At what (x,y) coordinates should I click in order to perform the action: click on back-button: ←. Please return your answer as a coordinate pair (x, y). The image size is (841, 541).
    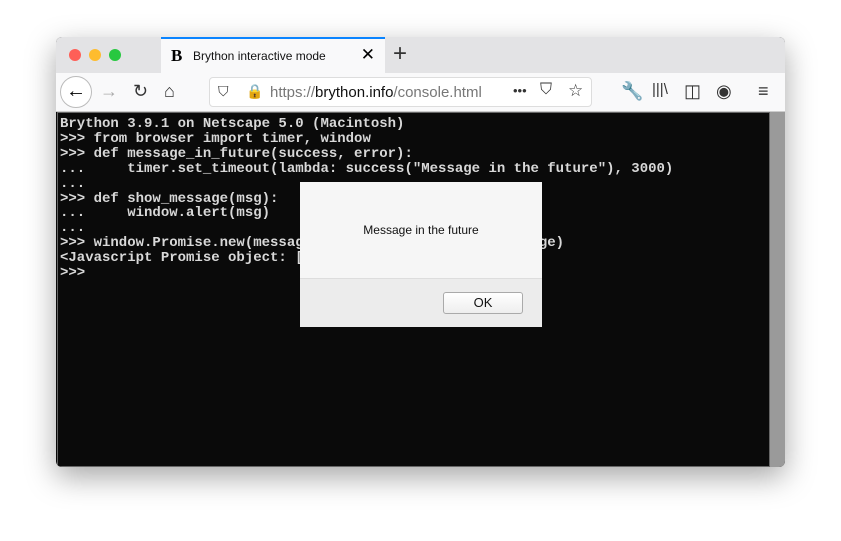
    Looking at the image, I should click on (76, 92).